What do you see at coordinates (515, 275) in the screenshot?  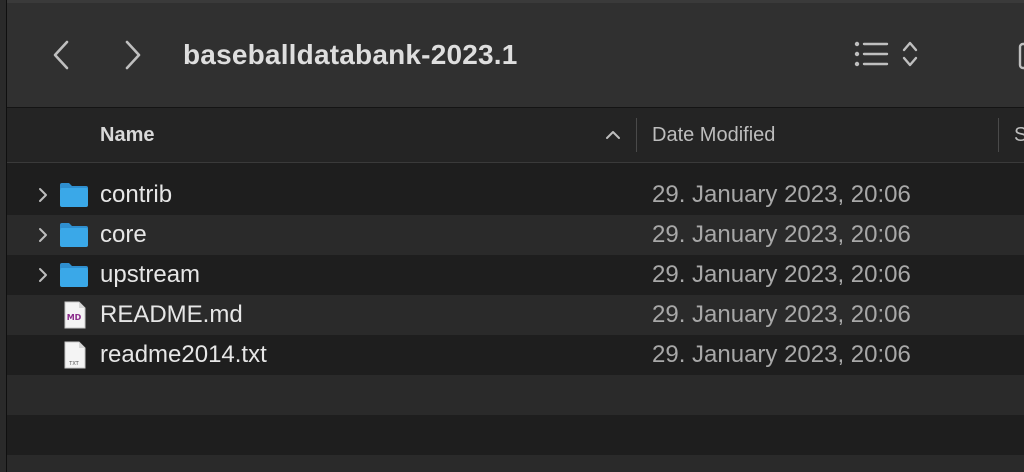 I see `list-item: upstream 29. January 2023, 20:06` at bounding box center [515, 275].